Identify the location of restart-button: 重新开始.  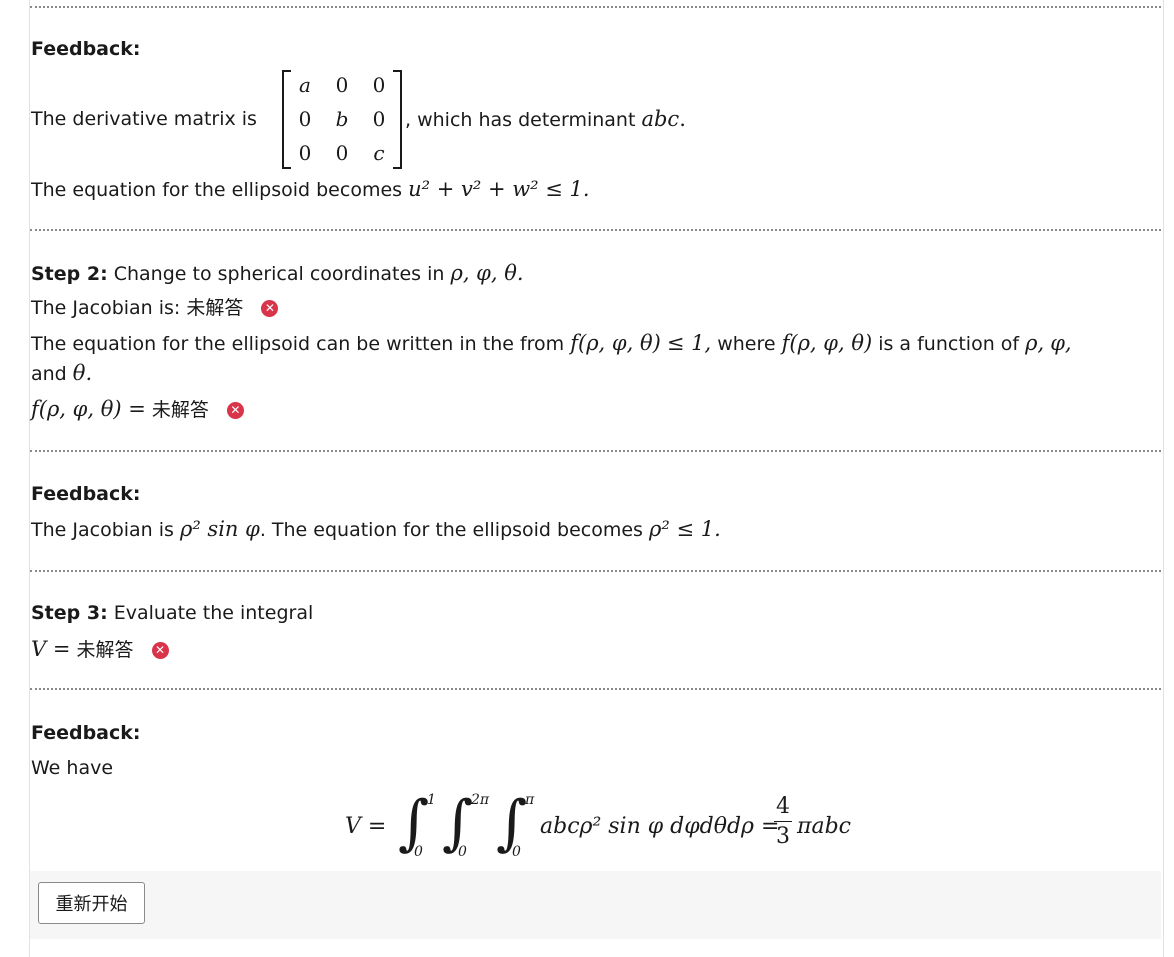
(91, 903).